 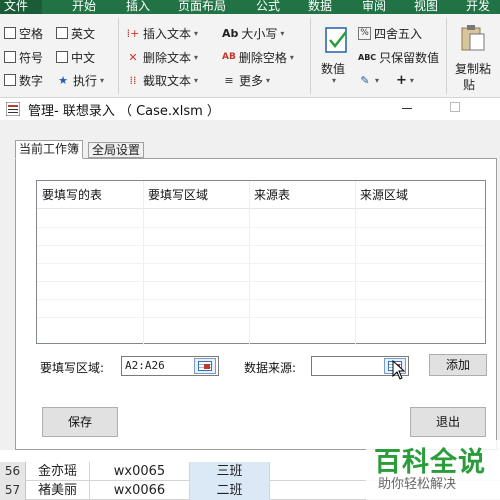 I want to click on maximize-icon, so click(x=455, y=107).